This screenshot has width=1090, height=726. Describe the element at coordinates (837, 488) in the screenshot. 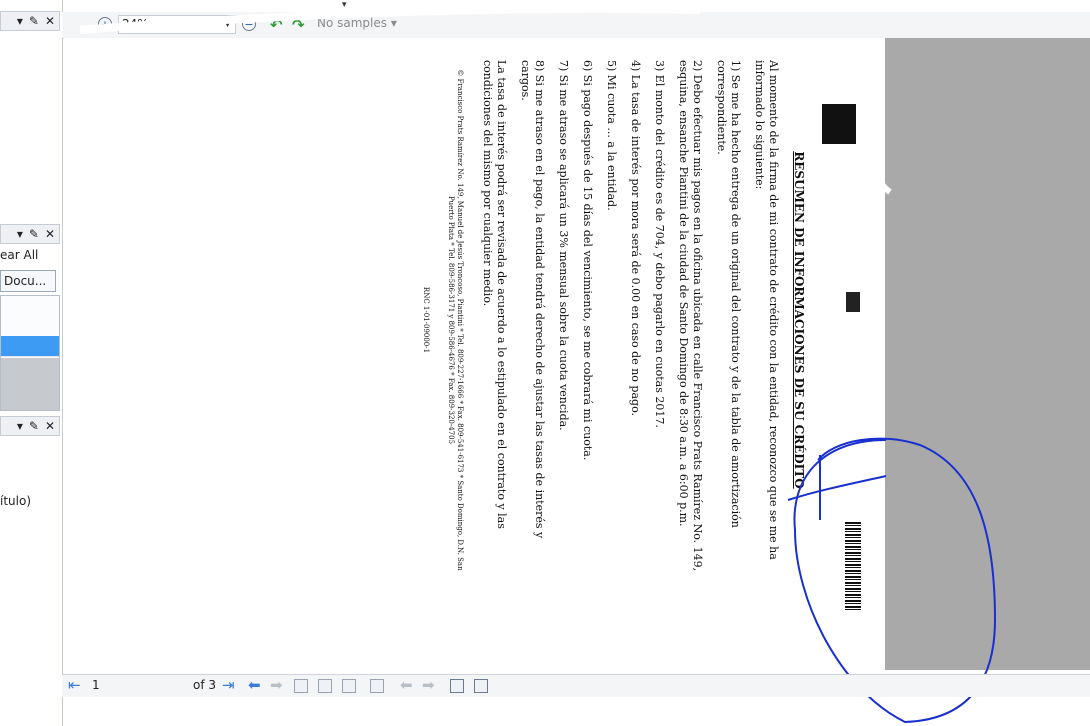

I see `ink-stroke` at that location.